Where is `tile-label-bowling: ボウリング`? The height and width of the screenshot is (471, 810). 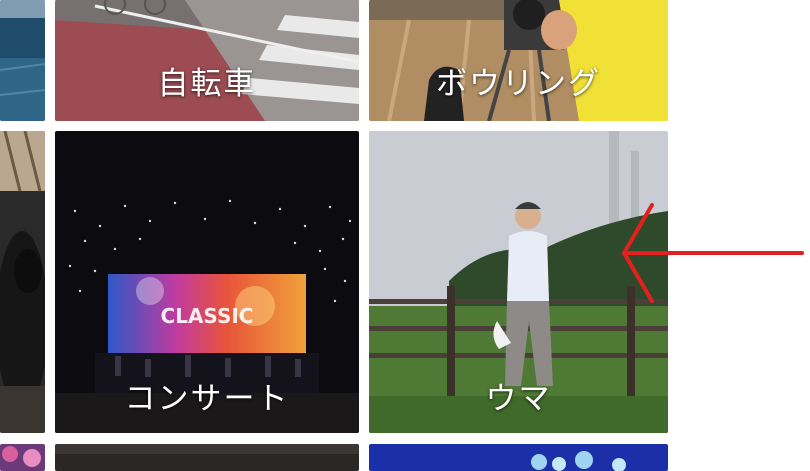
tile-label-bowling: ボウリング is located at coordinates (518, 84).